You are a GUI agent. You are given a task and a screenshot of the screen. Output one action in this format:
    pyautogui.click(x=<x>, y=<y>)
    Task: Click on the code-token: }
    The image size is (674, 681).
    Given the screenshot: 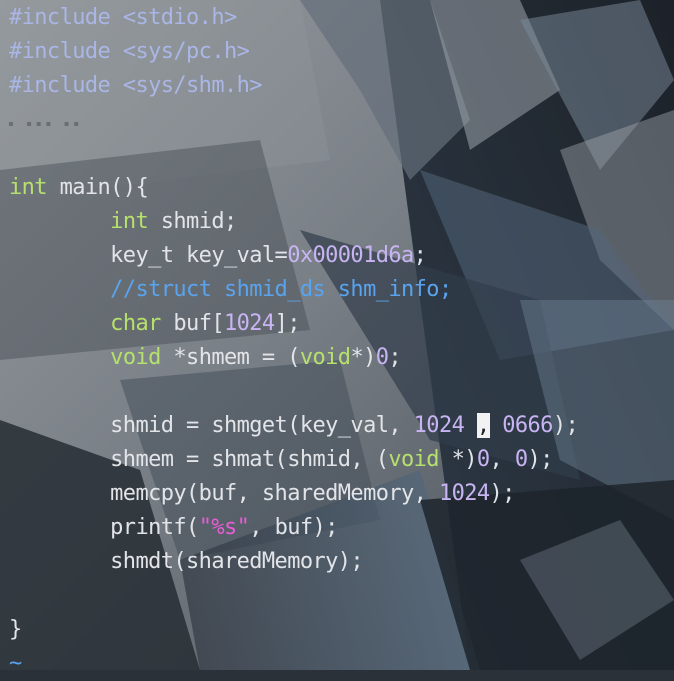 What is the action you would take?
    pyautogui.click(x=15, y=629)
    